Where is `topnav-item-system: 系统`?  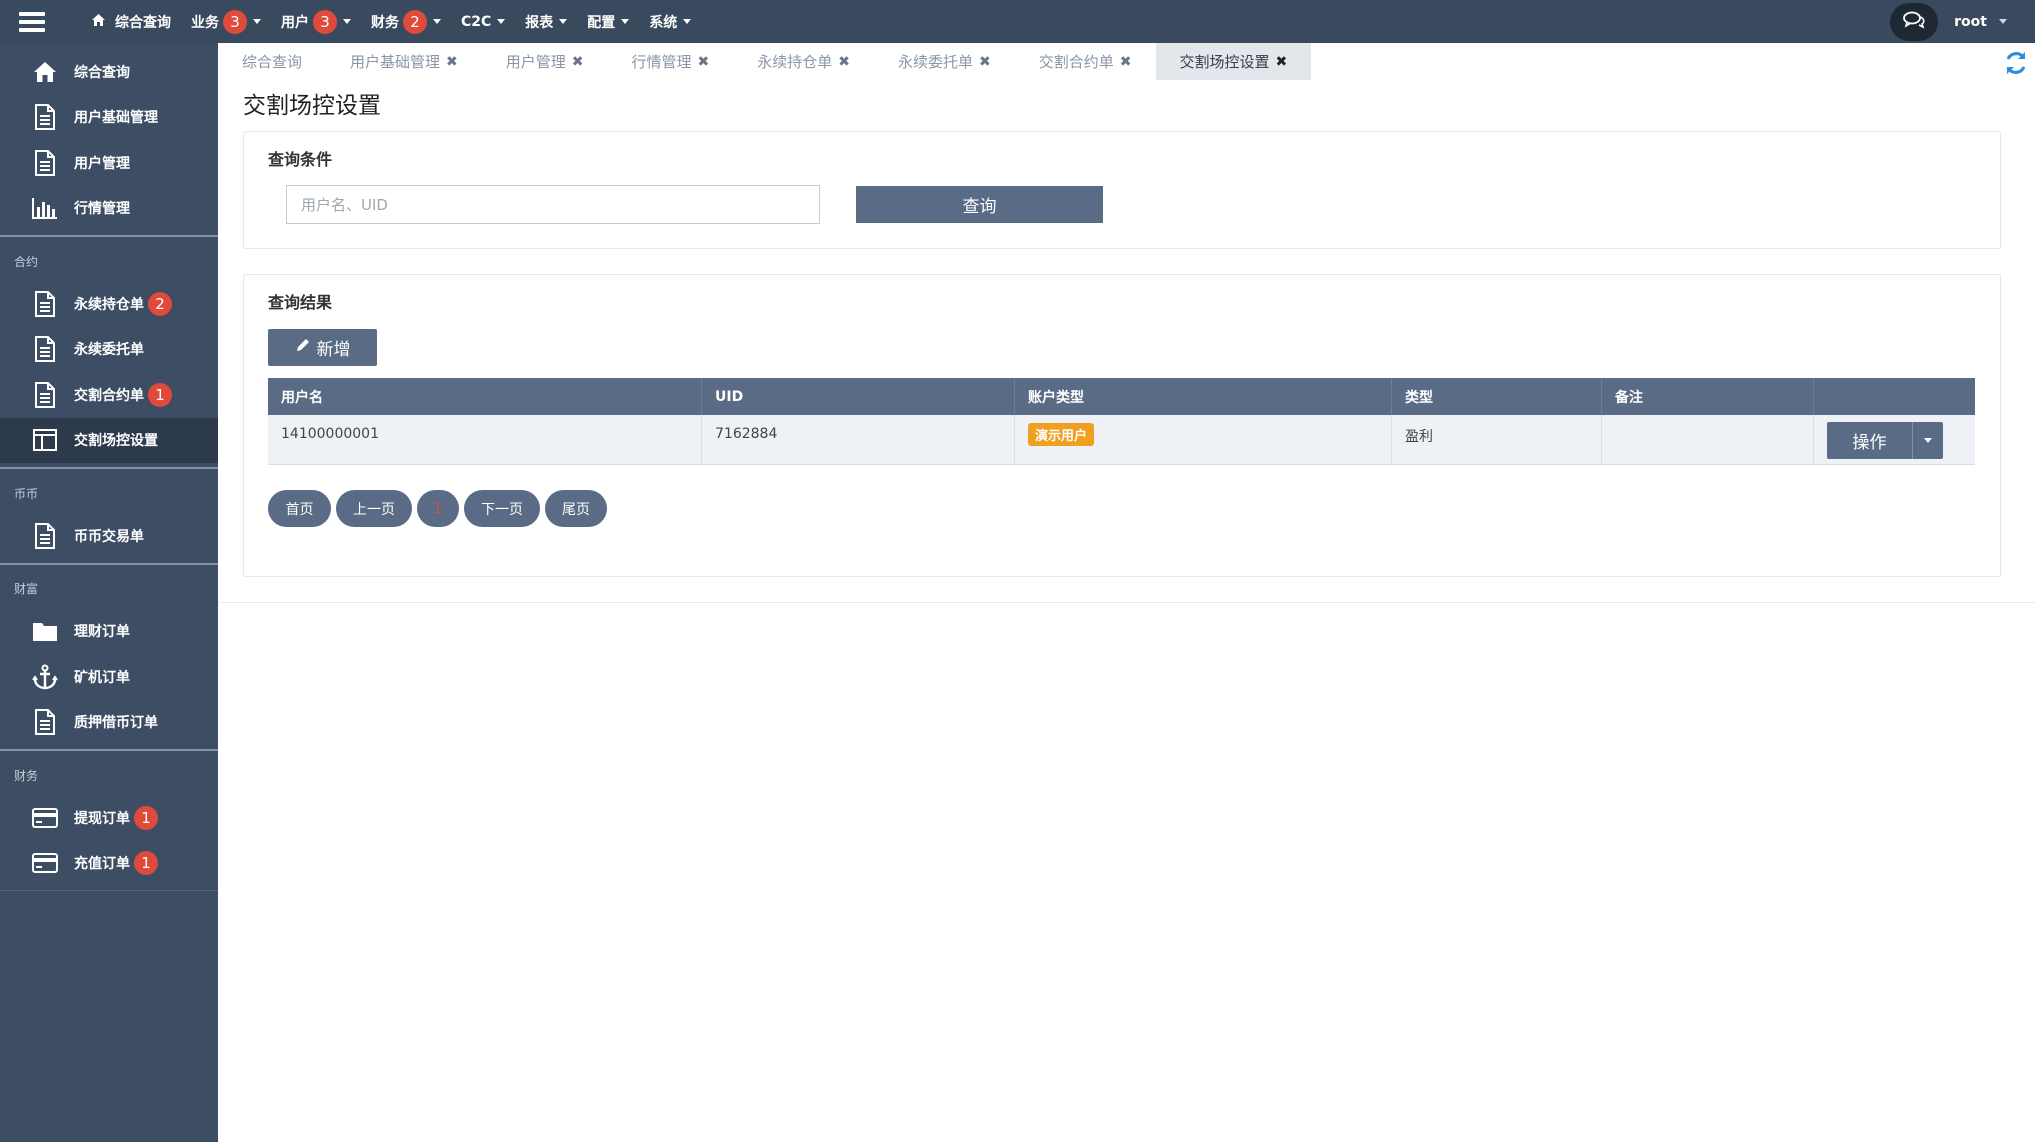 topnav-item-system: 系统 is located at coordinates (670, 21).